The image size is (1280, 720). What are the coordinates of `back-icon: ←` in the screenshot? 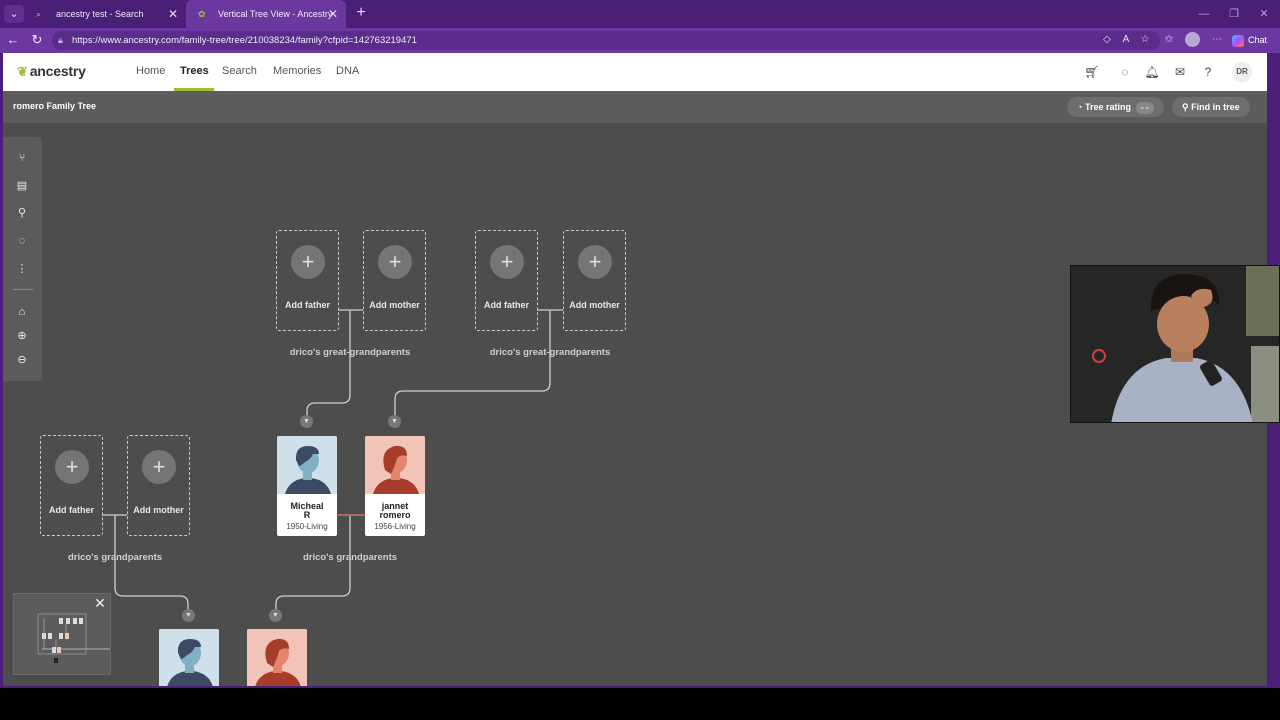 It's located at (13, 40).